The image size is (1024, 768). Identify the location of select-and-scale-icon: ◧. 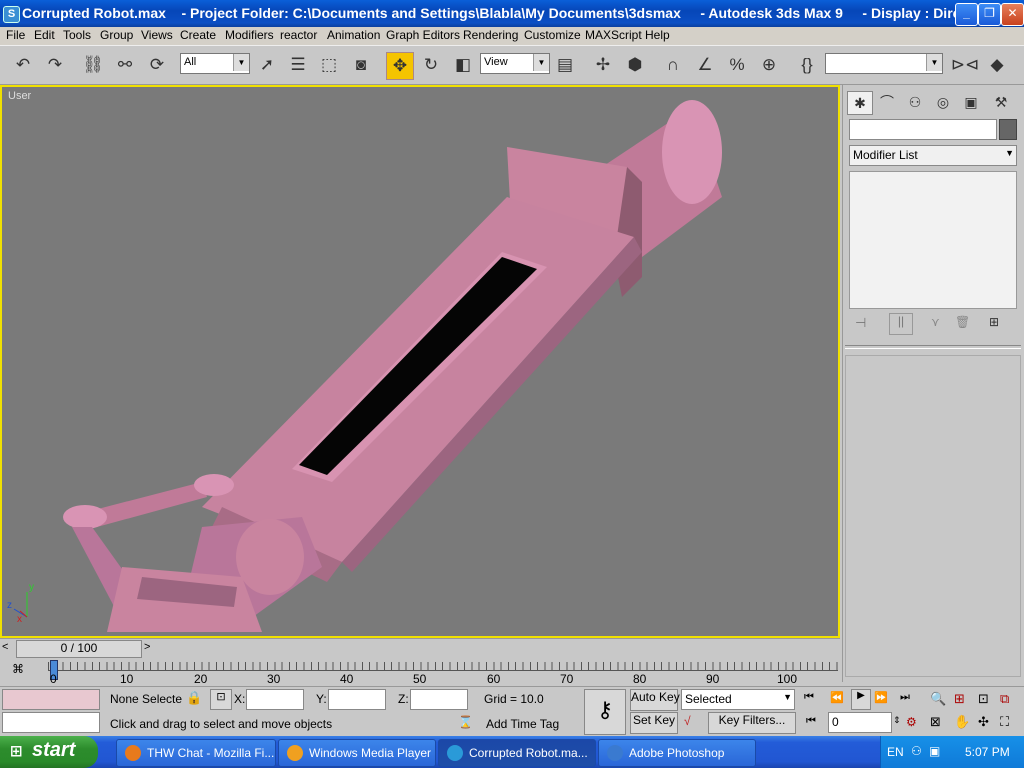
(463, 65).